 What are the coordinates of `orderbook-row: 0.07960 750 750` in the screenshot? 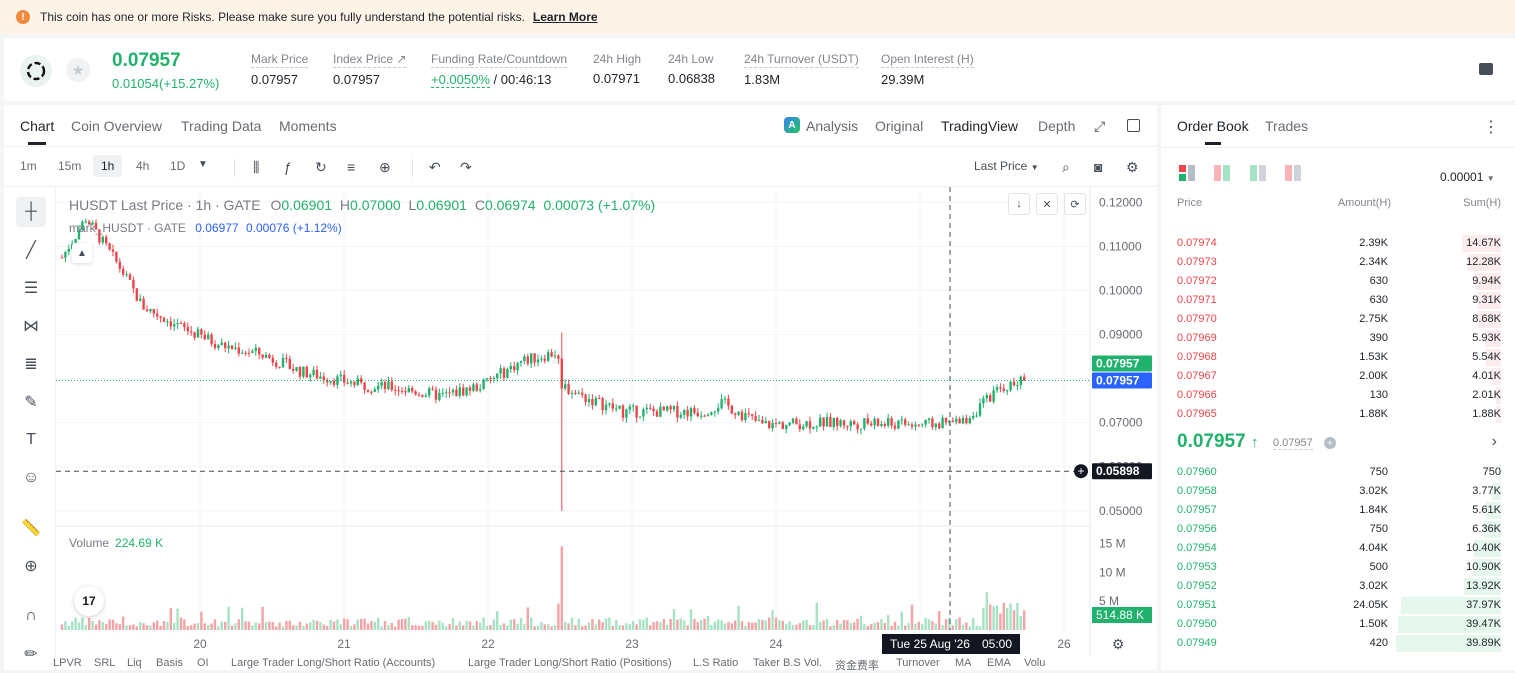 It's located at (1338, 472).